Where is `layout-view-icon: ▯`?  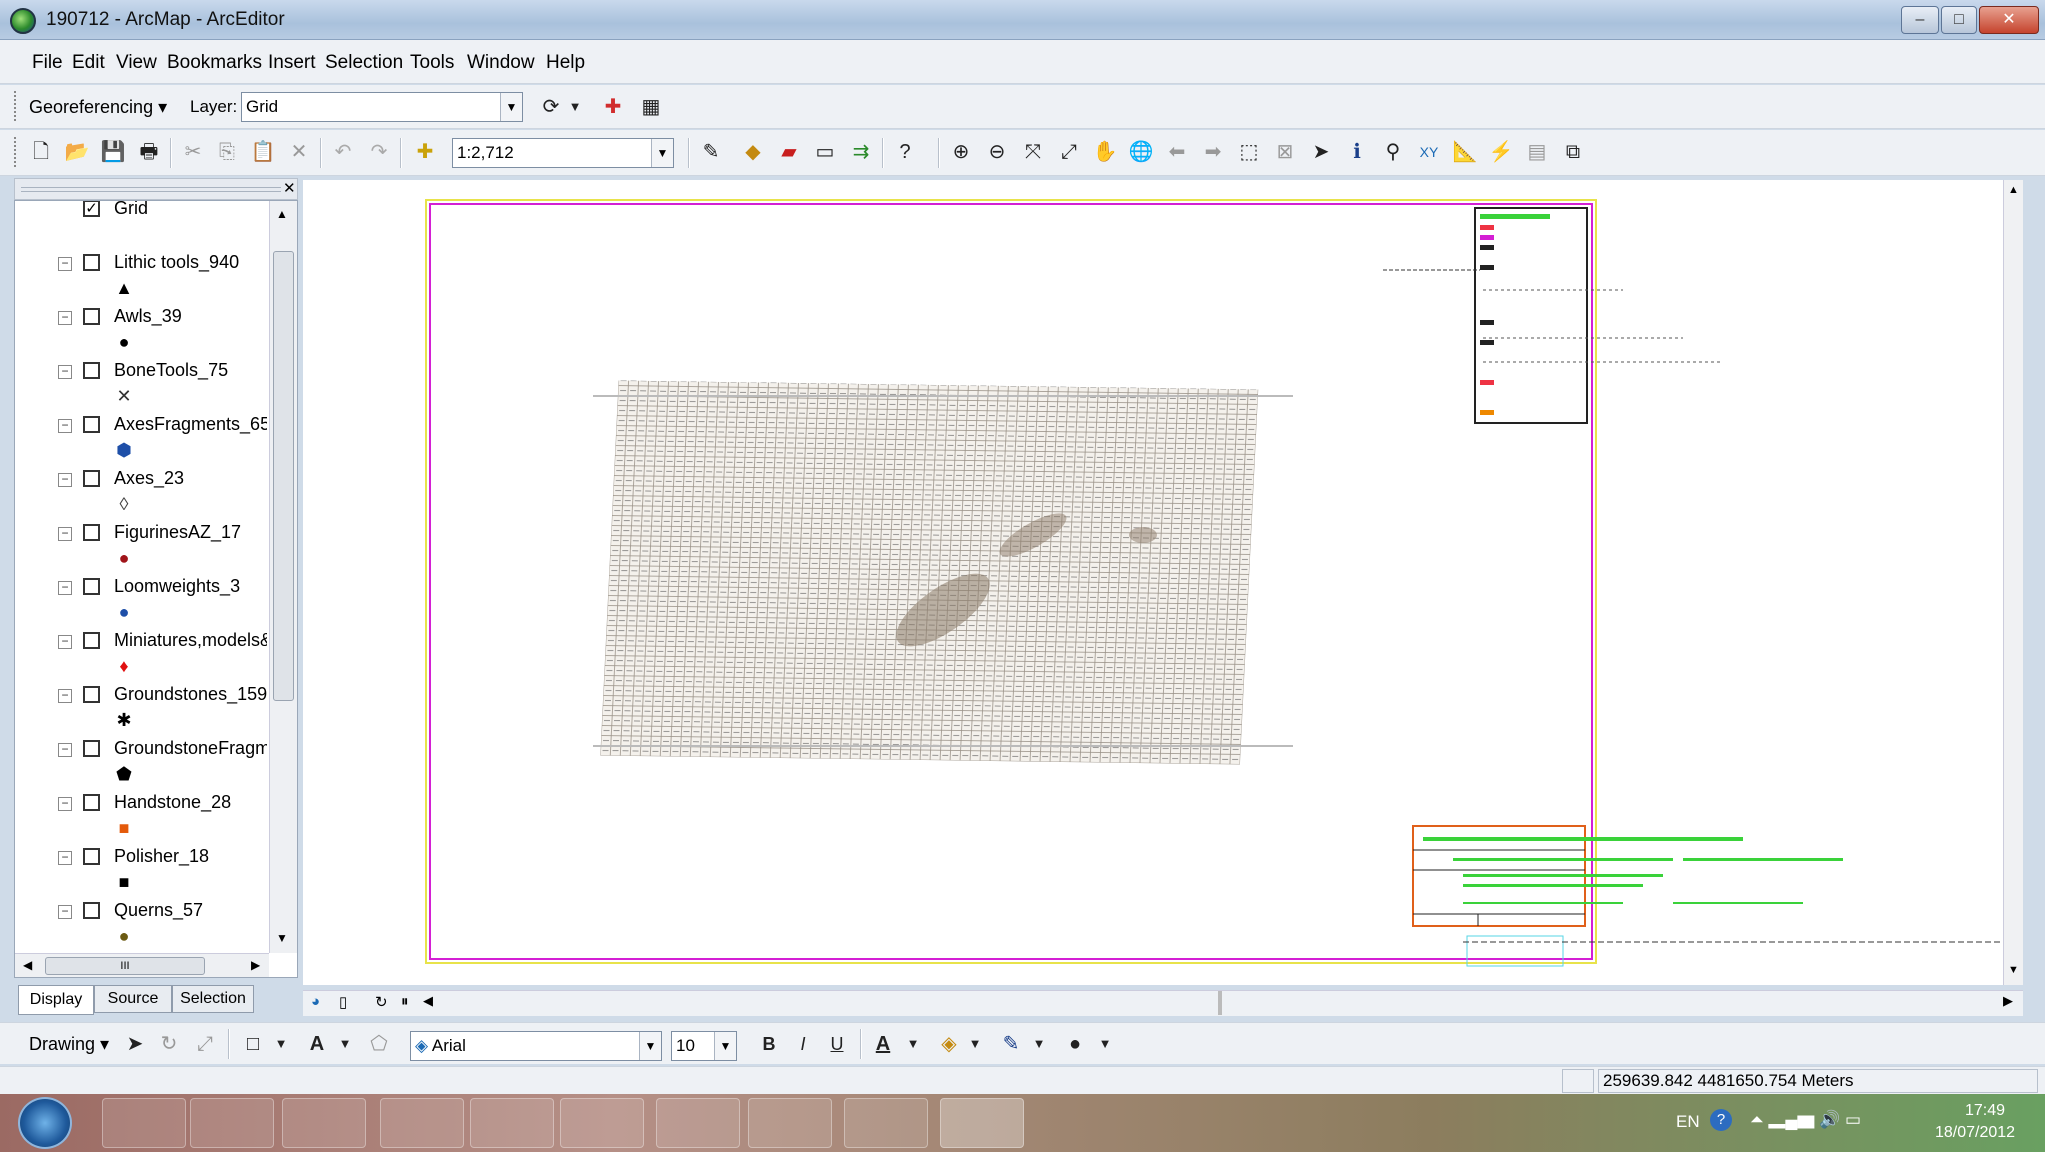 layout-view-icon: ▯ is located at coordinates (343, 1002).